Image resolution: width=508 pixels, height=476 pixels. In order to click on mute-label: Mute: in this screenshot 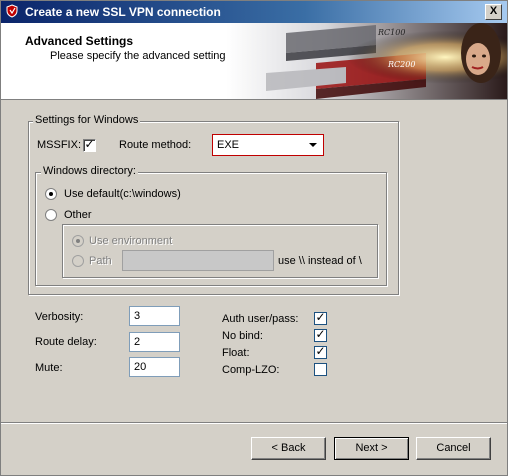, I will do `click(49, 368)`.